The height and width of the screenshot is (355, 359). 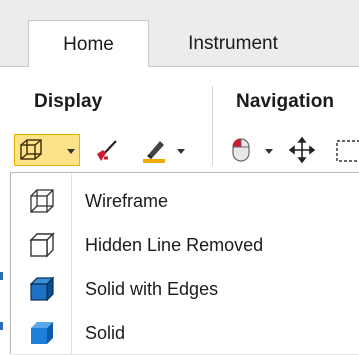 I want to click on group-divider, so click(x=212, y=126).